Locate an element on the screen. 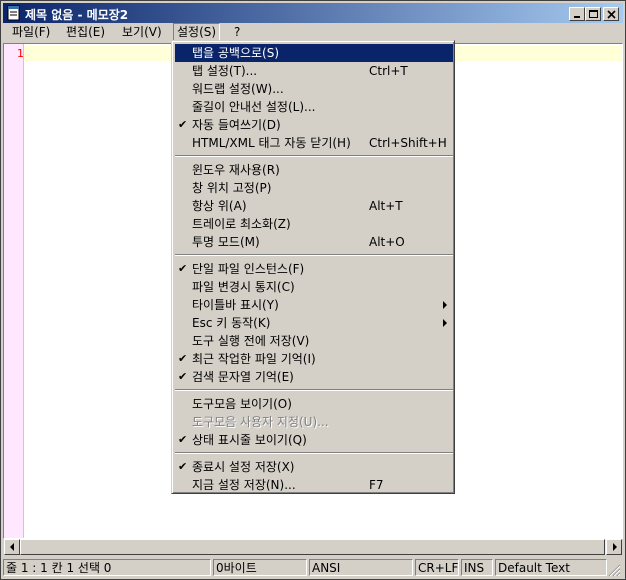 Image resolution: width=626 pixels, height=580 pixels. menu-item-label: 검색 문자열 기억(E) is located at coordinates (243, 377).